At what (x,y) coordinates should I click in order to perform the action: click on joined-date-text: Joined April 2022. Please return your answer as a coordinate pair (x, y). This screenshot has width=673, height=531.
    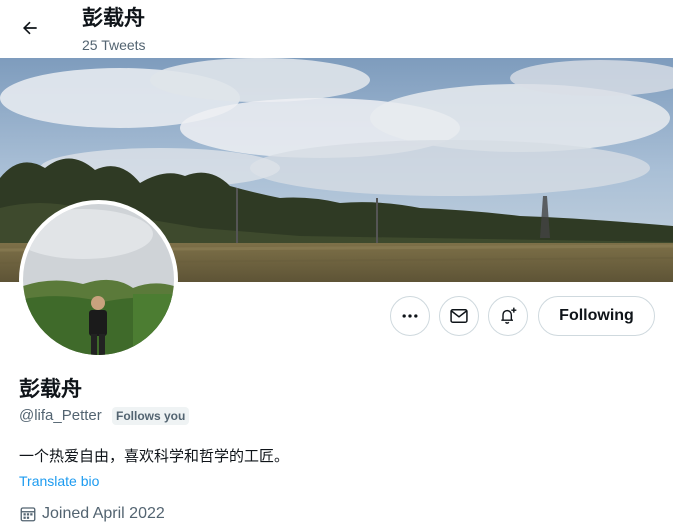
    Looking at the image, I should click on (103, 513).